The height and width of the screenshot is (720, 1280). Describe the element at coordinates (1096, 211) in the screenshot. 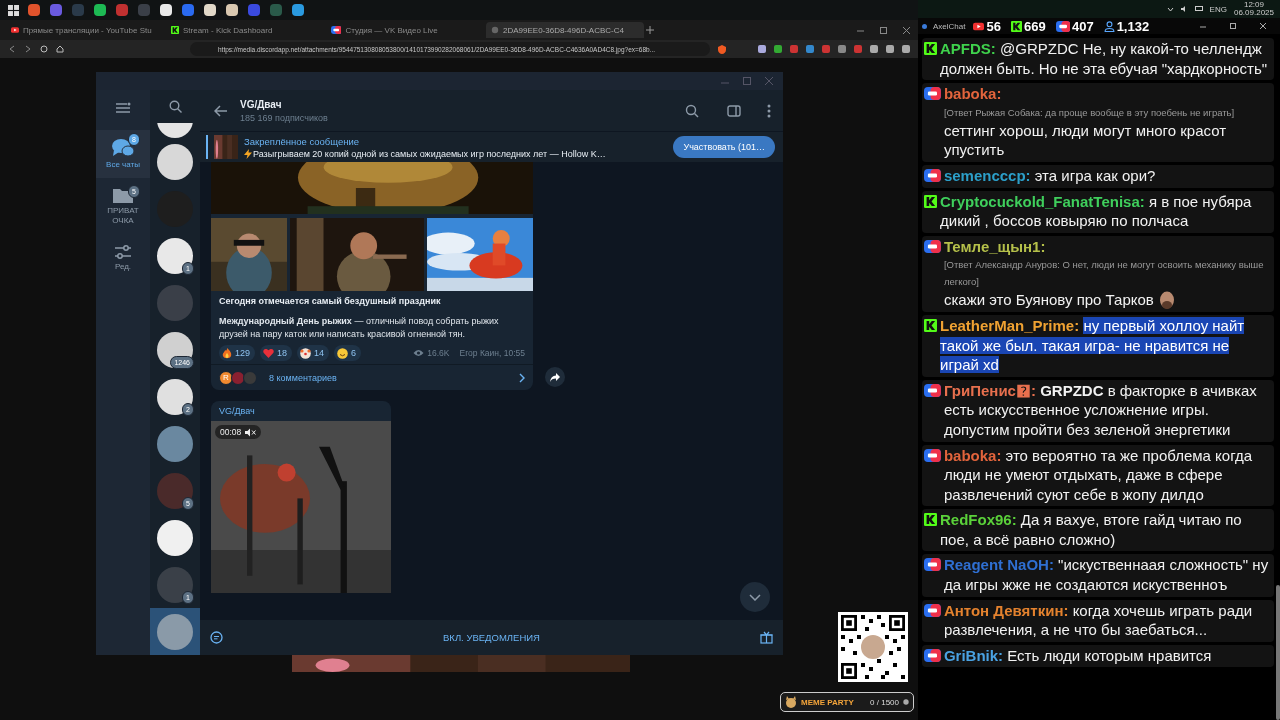

I see `chat-message: Cryptocuckold_FanatTenisa: я в пое нубяра дикий , боссов ковыряю по полчаса` at that location.